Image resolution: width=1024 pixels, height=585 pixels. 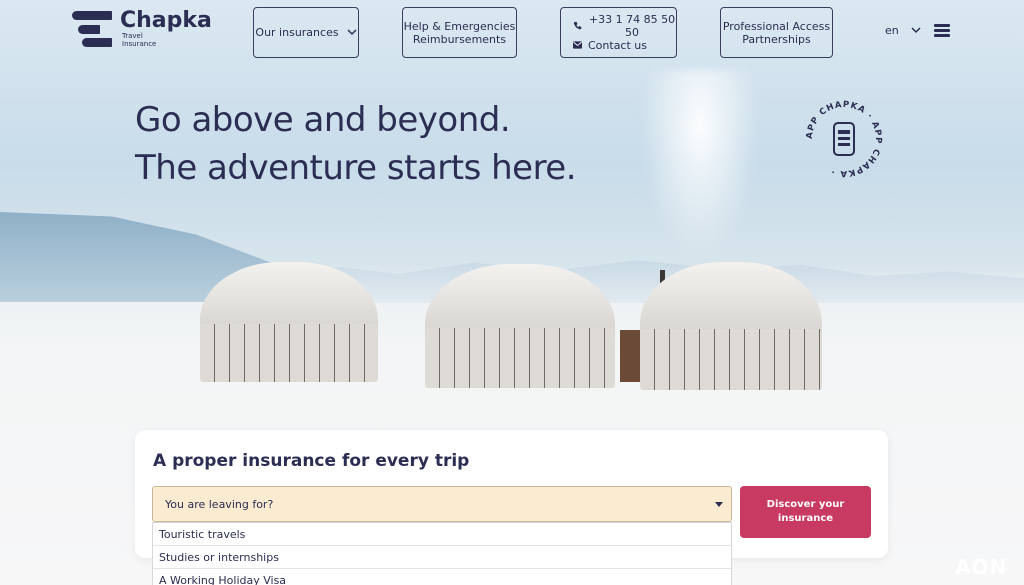 I want to click on chapka-logo-icon, so click(x=93, y=29).